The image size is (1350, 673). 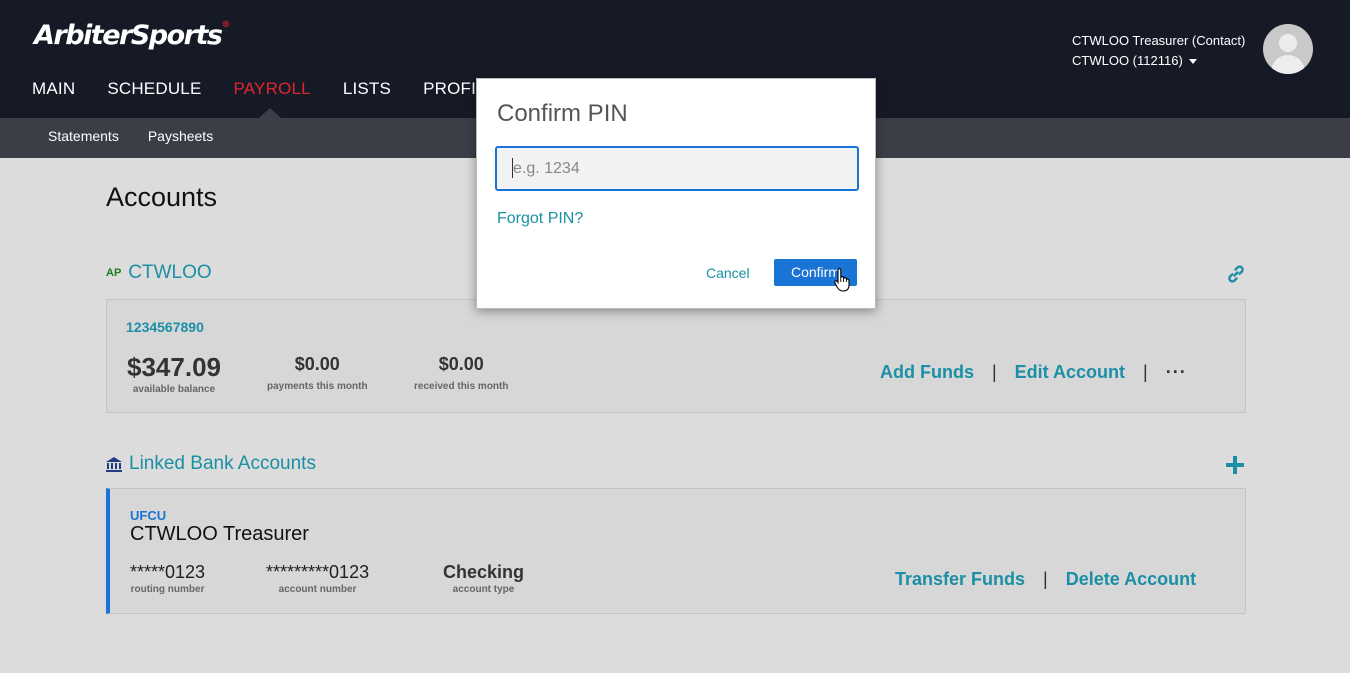 I want to click on account-title: CTWLOO, so click(x=169, y=273).